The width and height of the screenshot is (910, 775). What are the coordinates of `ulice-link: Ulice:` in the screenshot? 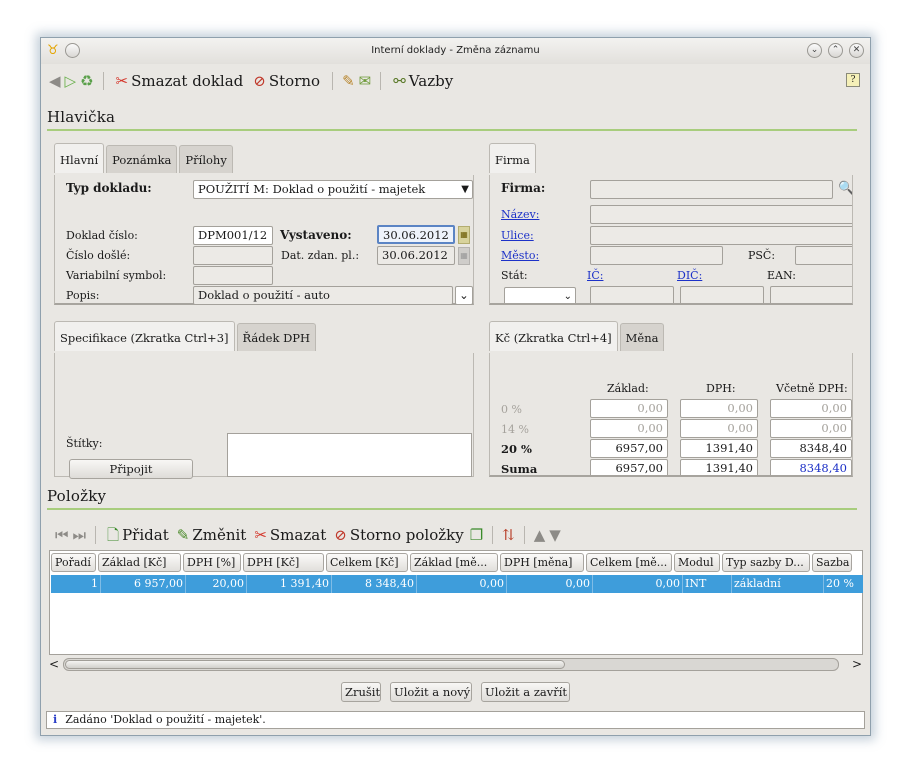 It's located at (517, 235).